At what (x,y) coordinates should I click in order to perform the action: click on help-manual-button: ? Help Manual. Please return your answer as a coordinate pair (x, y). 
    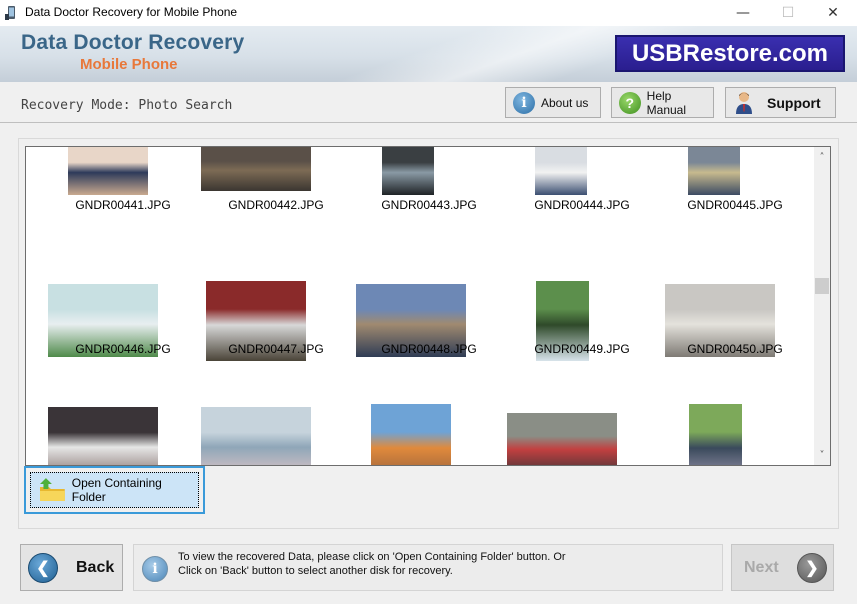
    Looking at the image, I should click on (662, 102).